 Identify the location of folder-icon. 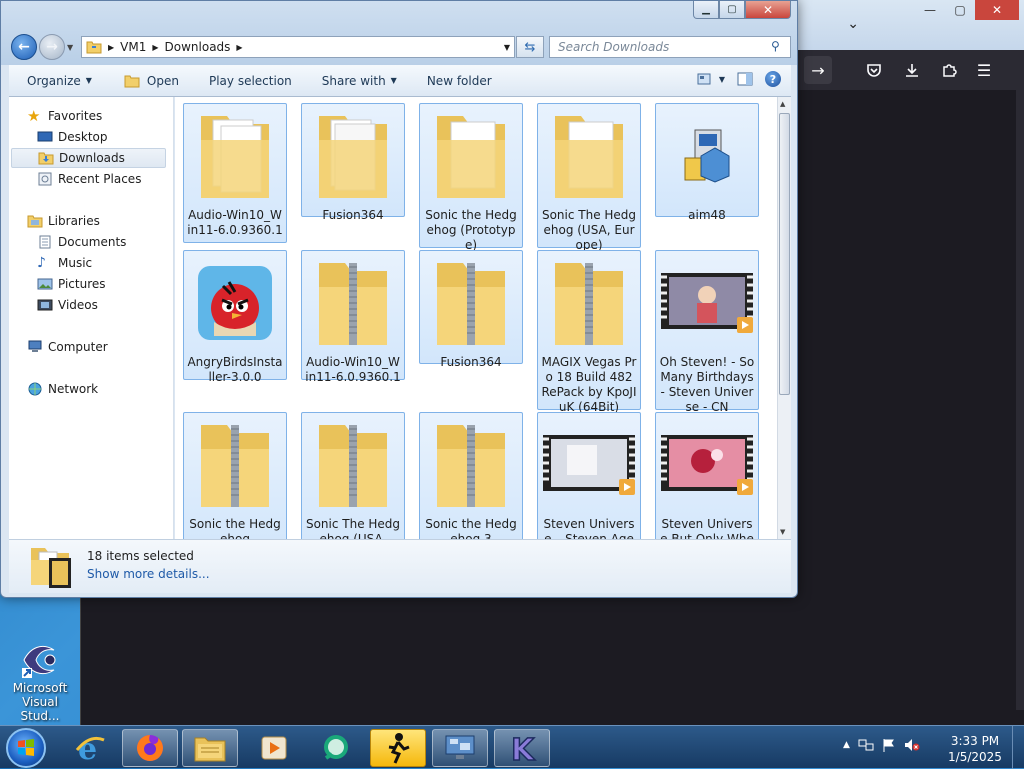
(94, 47).